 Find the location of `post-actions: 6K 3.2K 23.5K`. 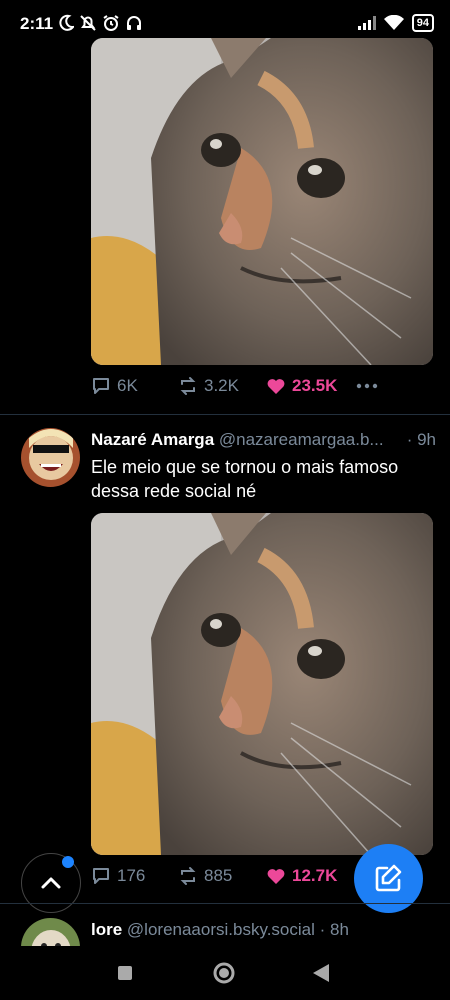

post-actions: 6K 3.2K 23.5K is located at coordinates (234, 386).